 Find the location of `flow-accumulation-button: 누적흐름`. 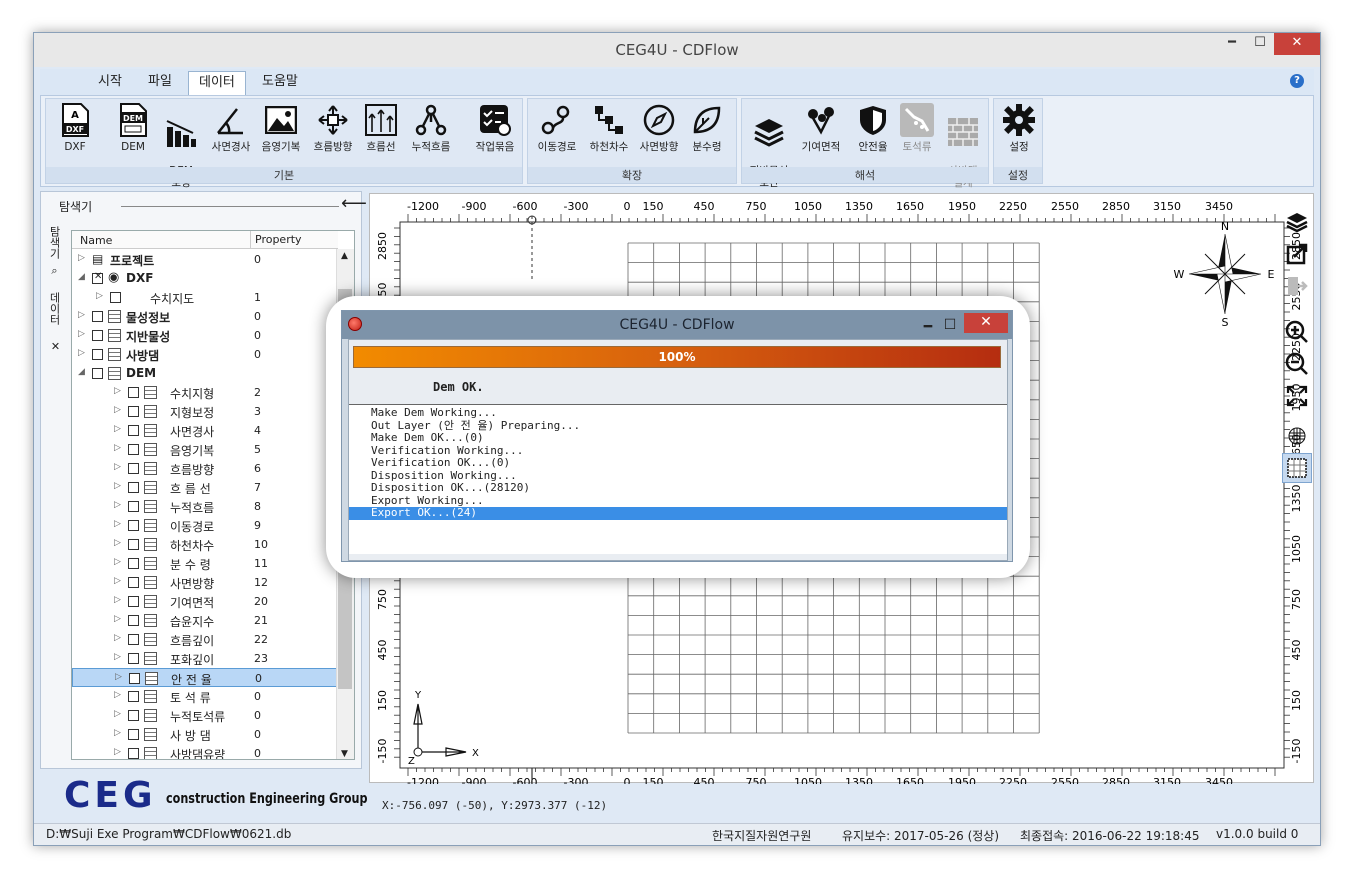

flow-accumulation-button: 누적흐름 is located at coordinates (431, 128).